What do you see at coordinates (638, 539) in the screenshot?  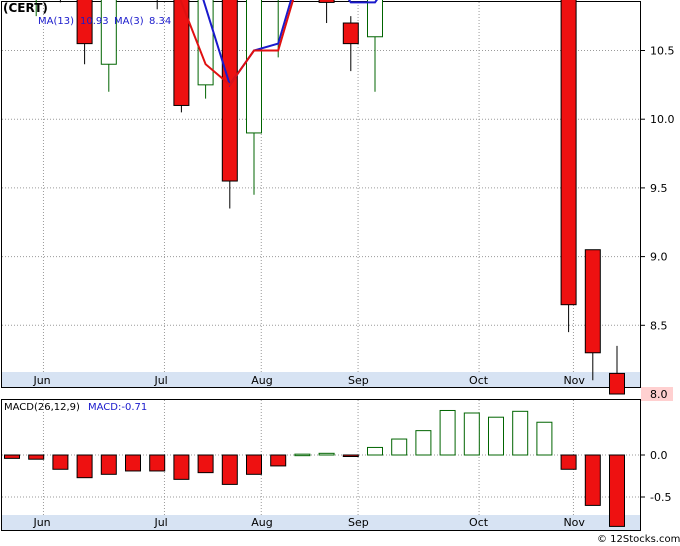 I see `credit-text: © 12Stocks.com` at bounding box center [638, 539].